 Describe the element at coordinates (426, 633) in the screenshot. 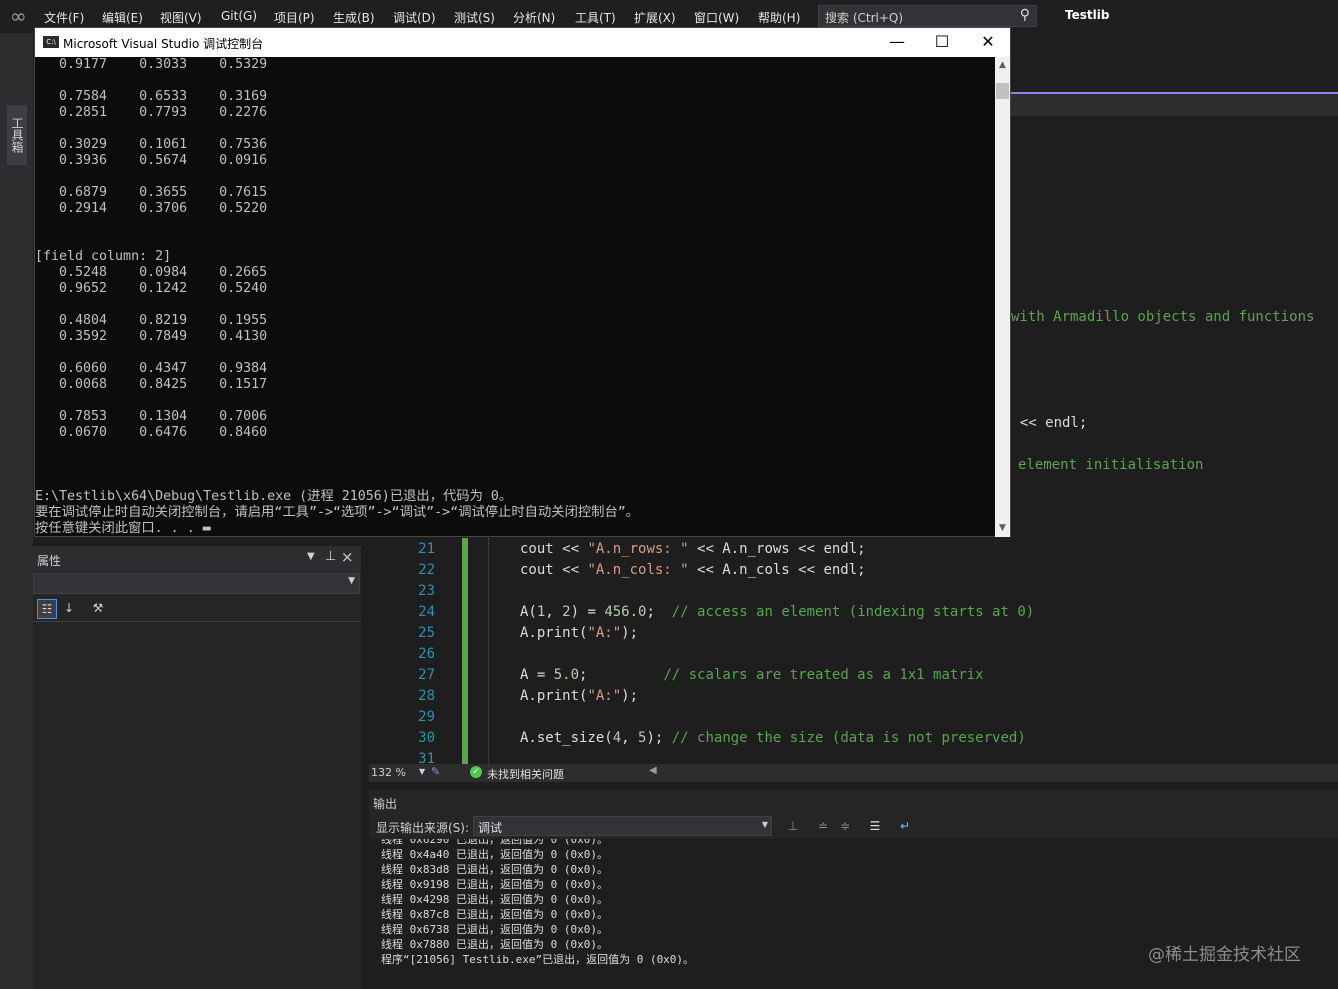

I see `line-number: 25` at that location.